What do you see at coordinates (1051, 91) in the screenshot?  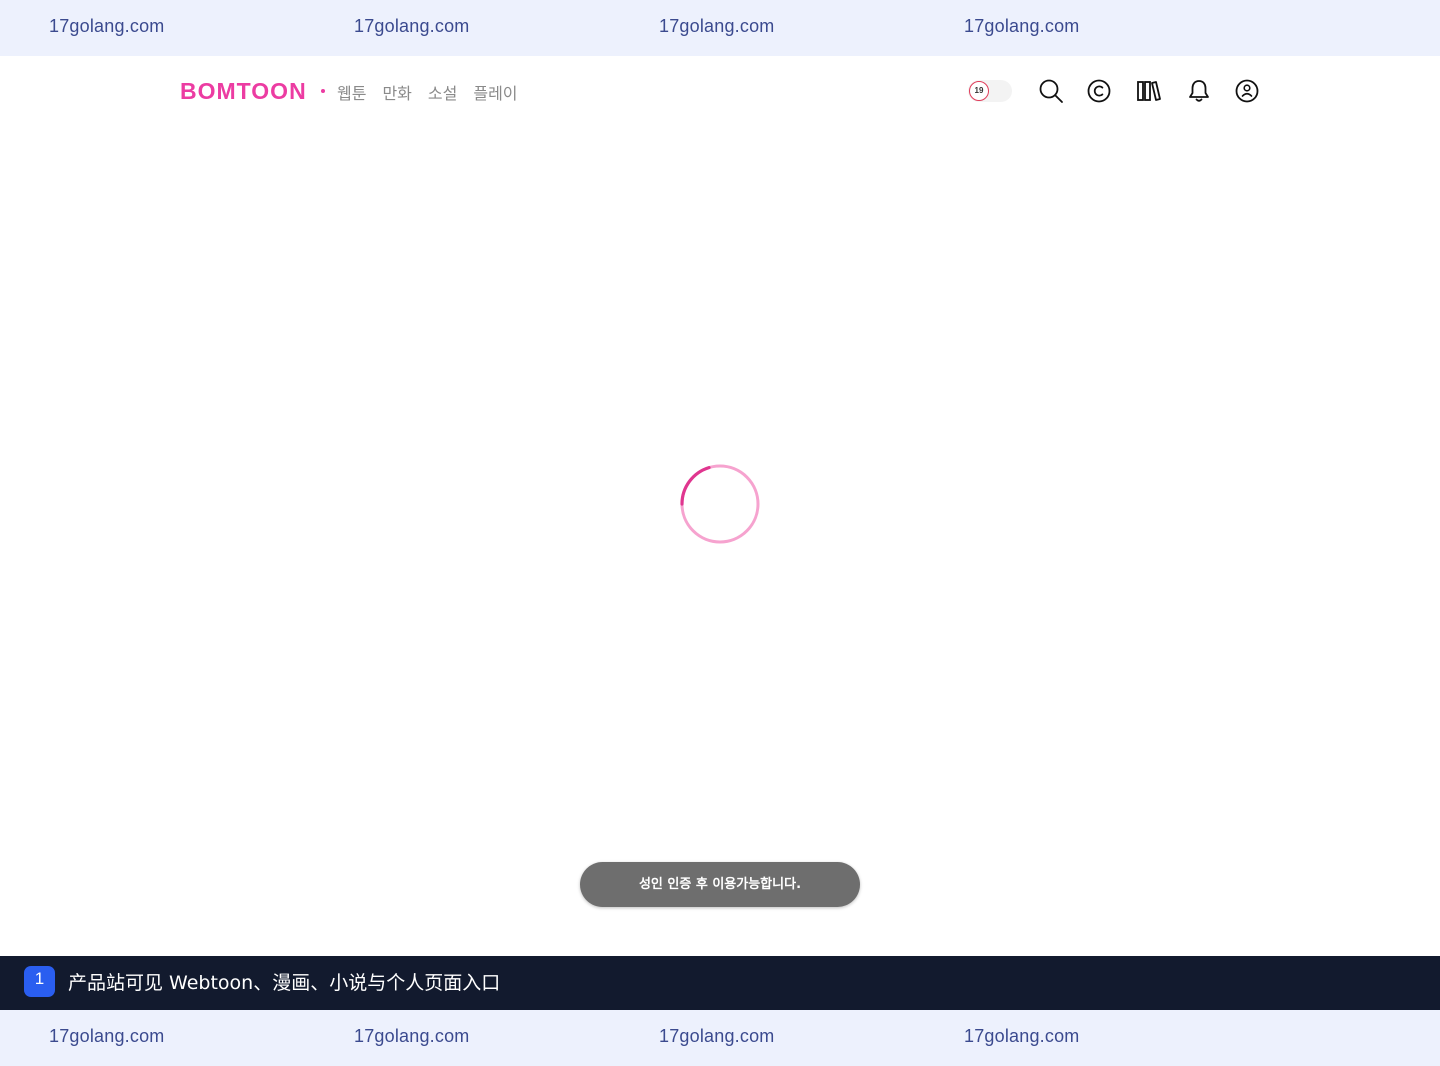 I see `search-icon` at bounding box center [1051, 91].